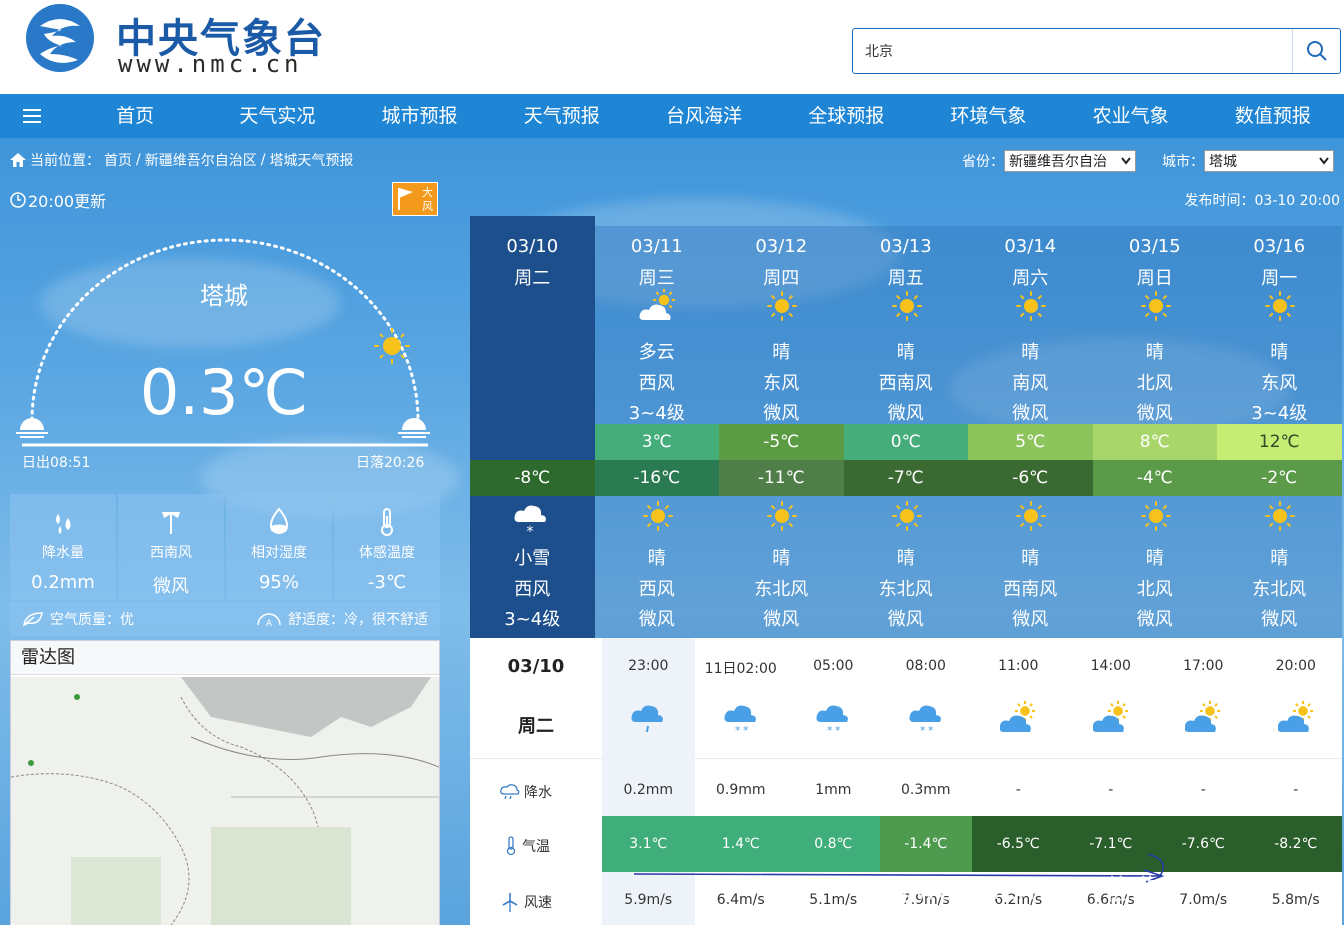 This screenshot has width=1344, height=925. What do you see at coordinates (311, 161) in the screenshot?
I see `breadcrumb-current: 塔城天气预报` at bounding box center [311, 161].